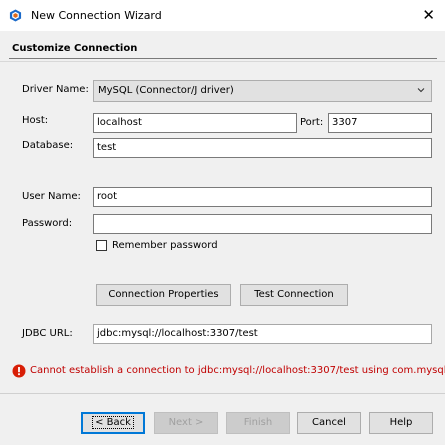 The image size is (445, 445). What do you see at coordinates (401, 423) in the screenshot?
I see `help-button: Help` at bounding box center [401, 423].